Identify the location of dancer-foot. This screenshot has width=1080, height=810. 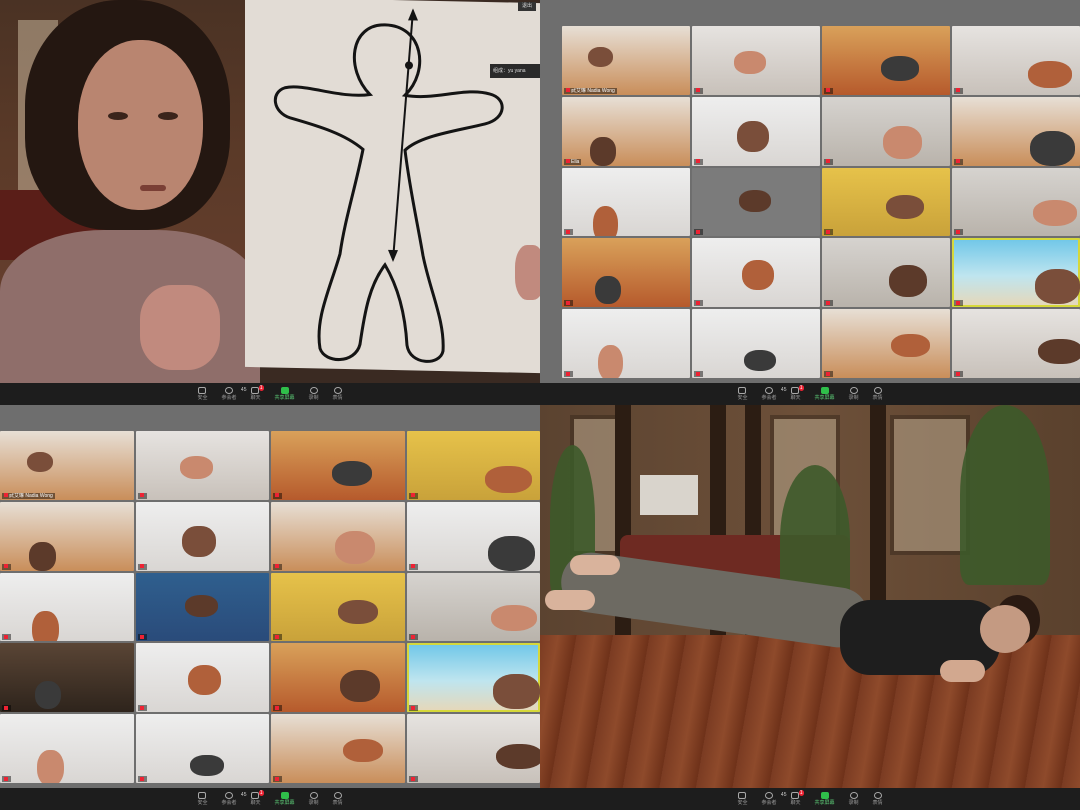
(595, 565).